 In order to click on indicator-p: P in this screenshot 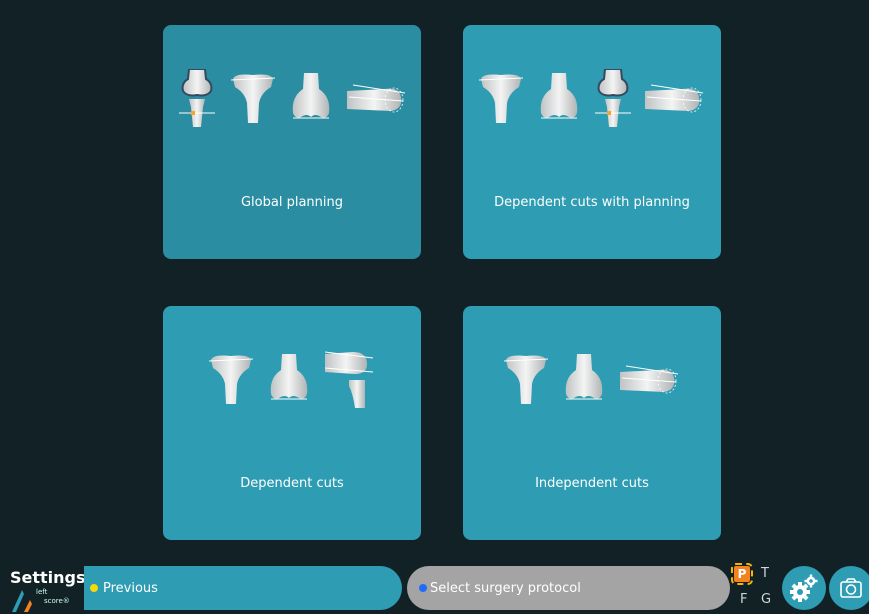, I will do `click(742, 574)`.